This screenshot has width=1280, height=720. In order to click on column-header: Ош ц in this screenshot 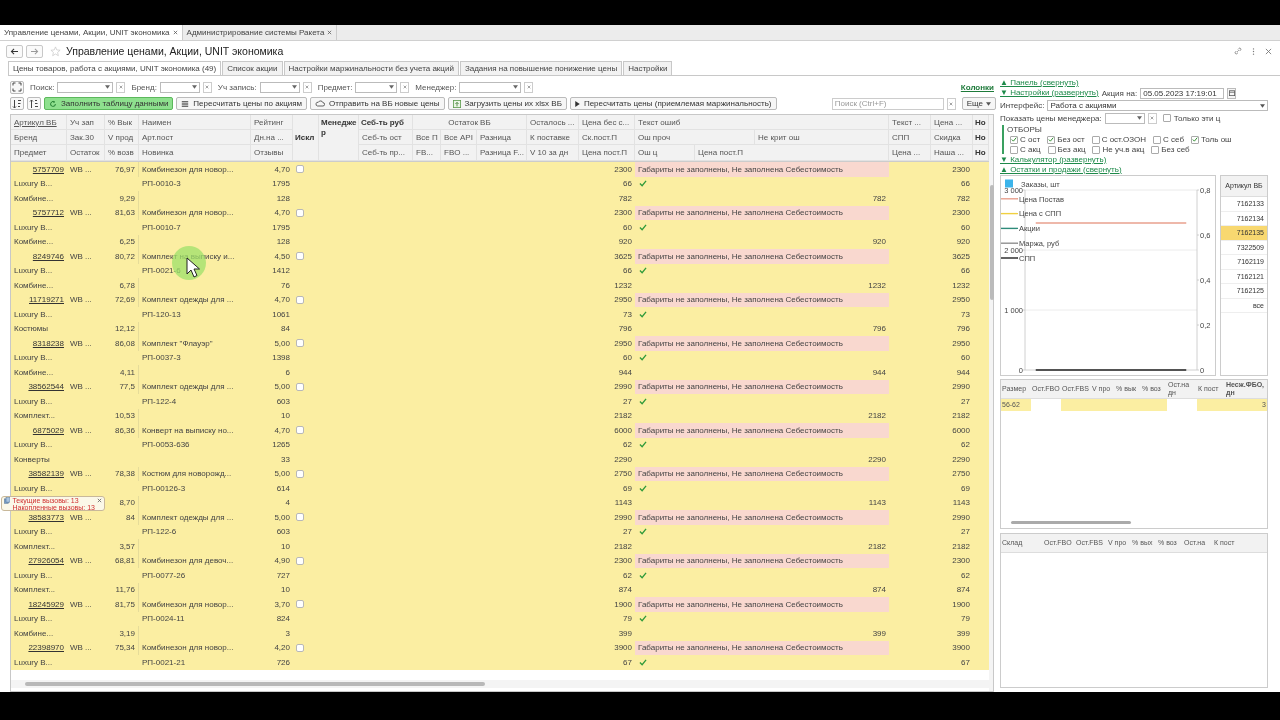, I will do `click(665, 153)`.